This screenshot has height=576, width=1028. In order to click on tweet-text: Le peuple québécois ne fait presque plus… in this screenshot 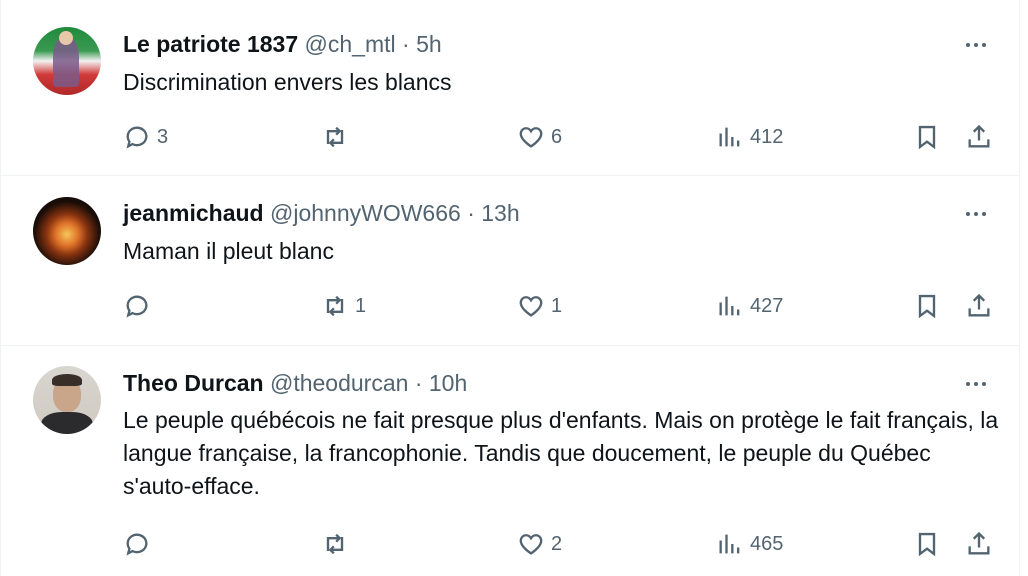, I will do `click(561, 453)`.